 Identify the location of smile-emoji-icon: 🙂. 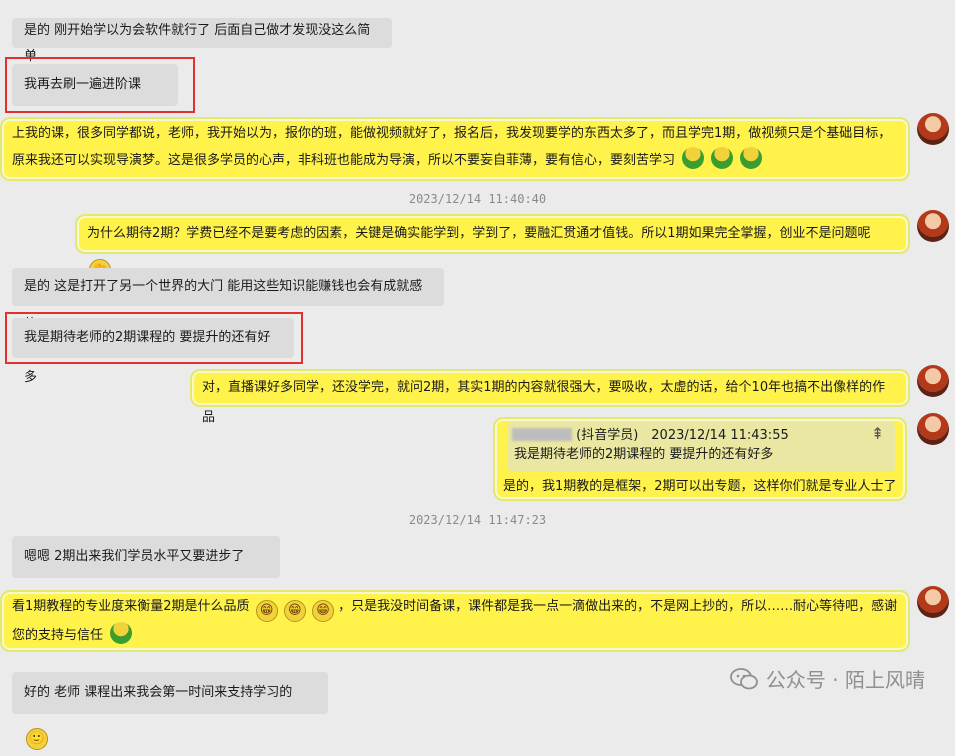
(37, 739).